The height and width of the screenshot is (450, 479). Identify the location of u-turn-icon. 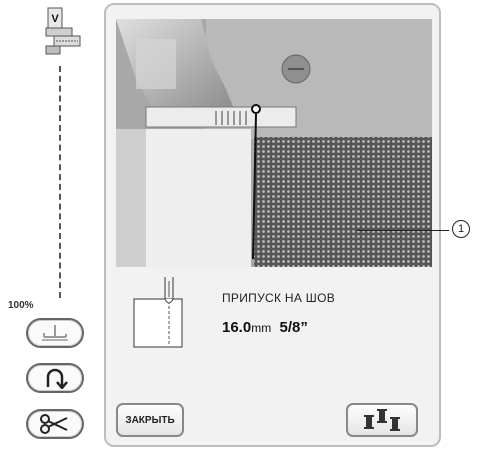
(57, 378).